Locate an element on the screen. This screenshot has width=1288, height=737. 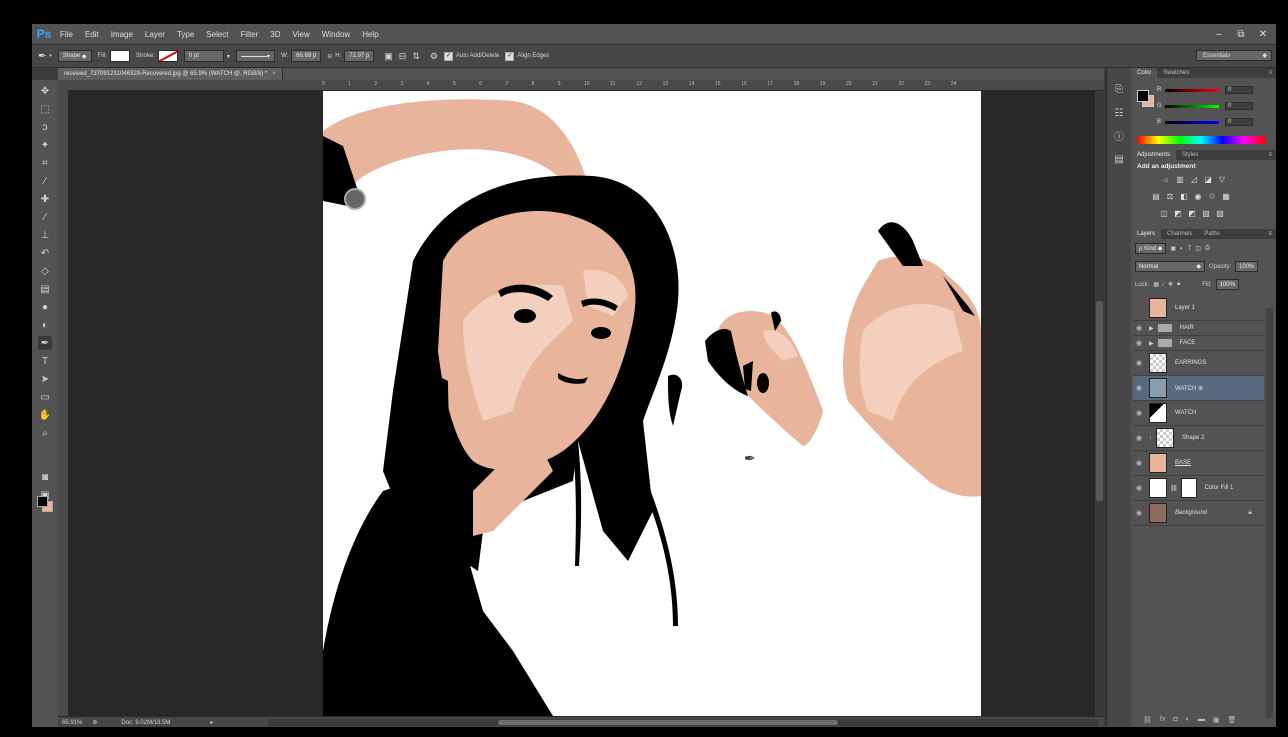
vibrance-icon: ▽ is located at coordinates (1222, 179).